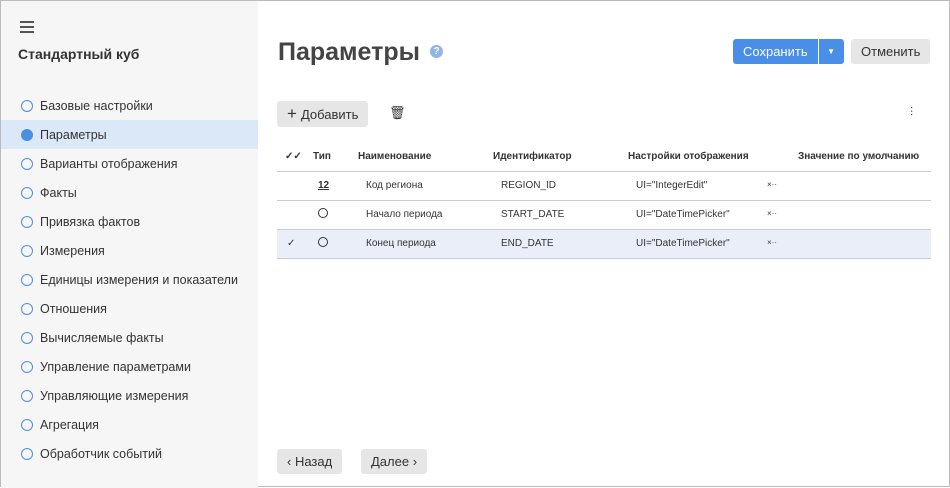  What do you see at coordinates (27, 27) in the screenshot?
I see `menu-icon` at bounding box center [27, 27].